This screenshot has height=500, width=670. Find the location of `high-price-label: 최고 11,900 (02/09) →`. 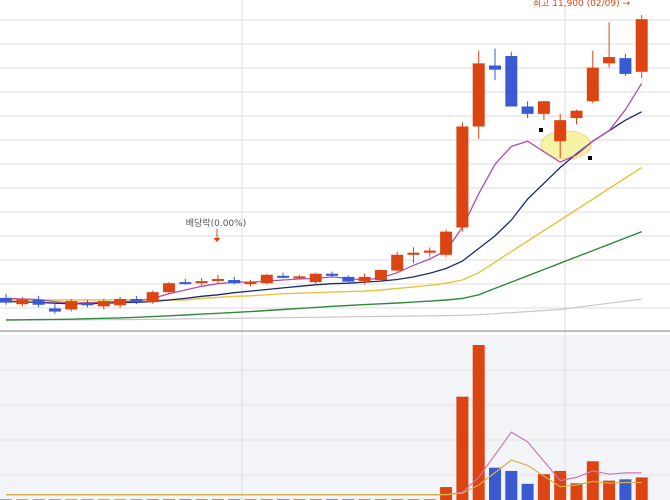

high-price-label: 최고 11,900 (02/09) → is located at coordinates (582, 4).